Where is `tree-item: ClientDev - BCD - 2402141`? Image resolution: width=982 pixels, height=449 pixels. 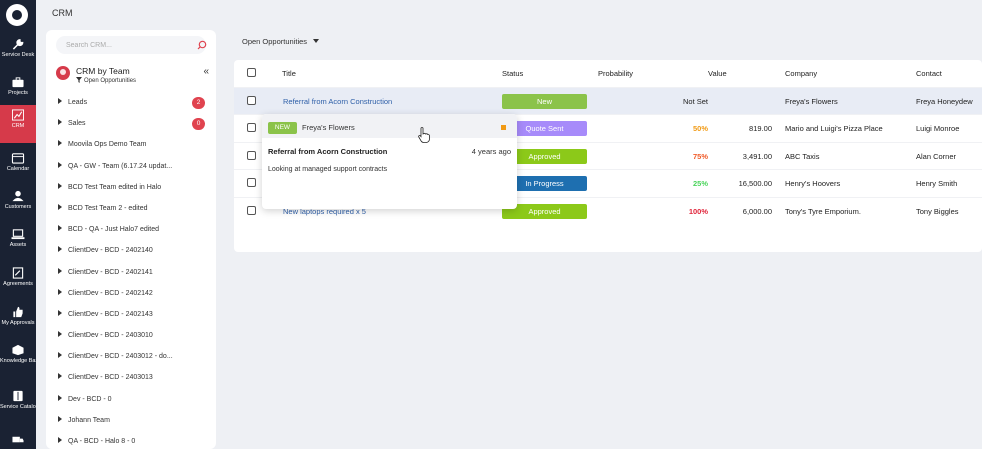
tree-item: ClientDev - BCD - 2402141 is located at coordinates (135, 276).